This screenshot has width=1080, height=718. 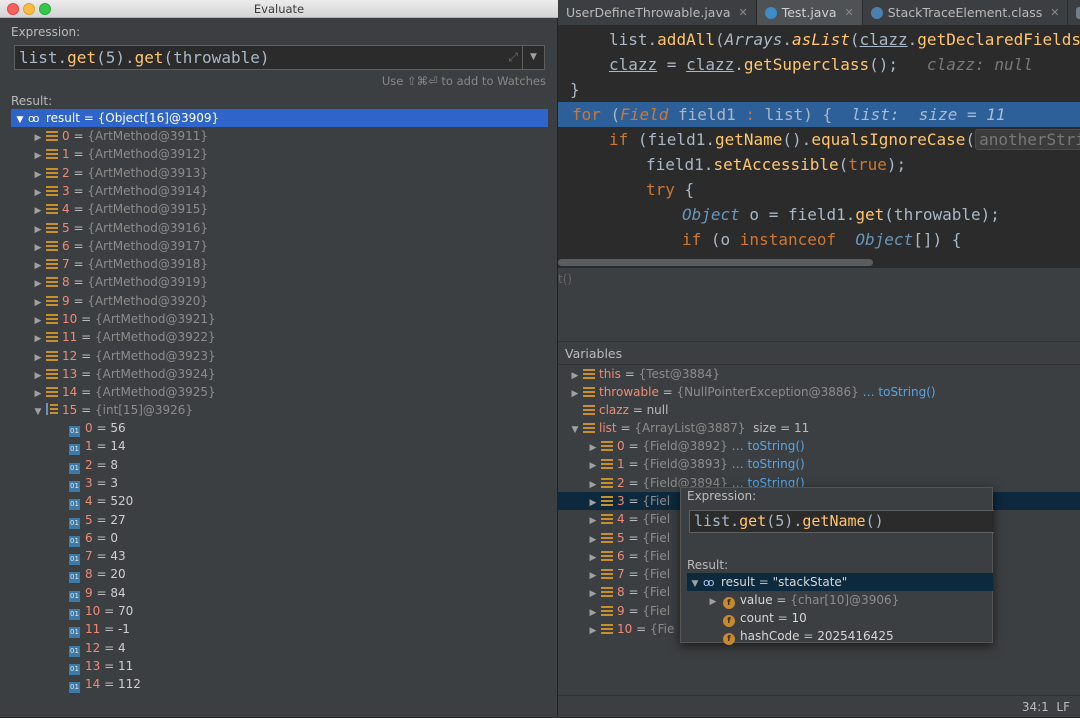 I want to click on popup-expression-input: list.get(5).getName(), so click(x=841, y=521).